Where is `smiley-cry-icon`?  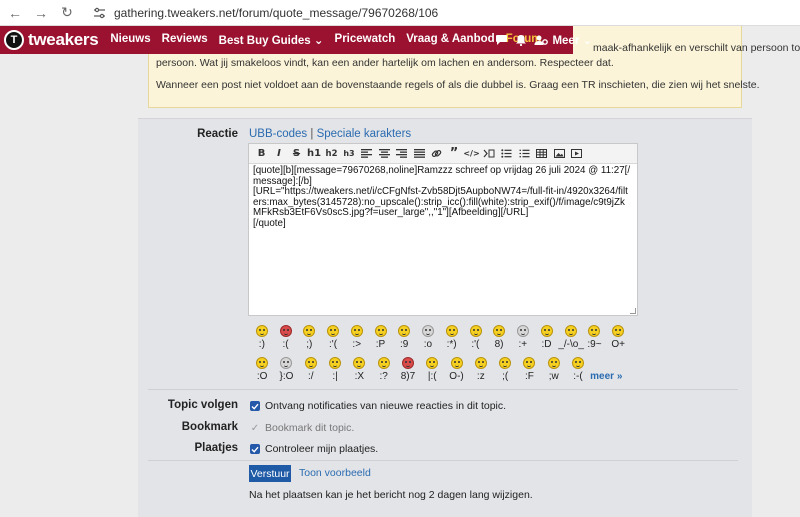 smiley-cry-icon is located at coordinates (333, 331).